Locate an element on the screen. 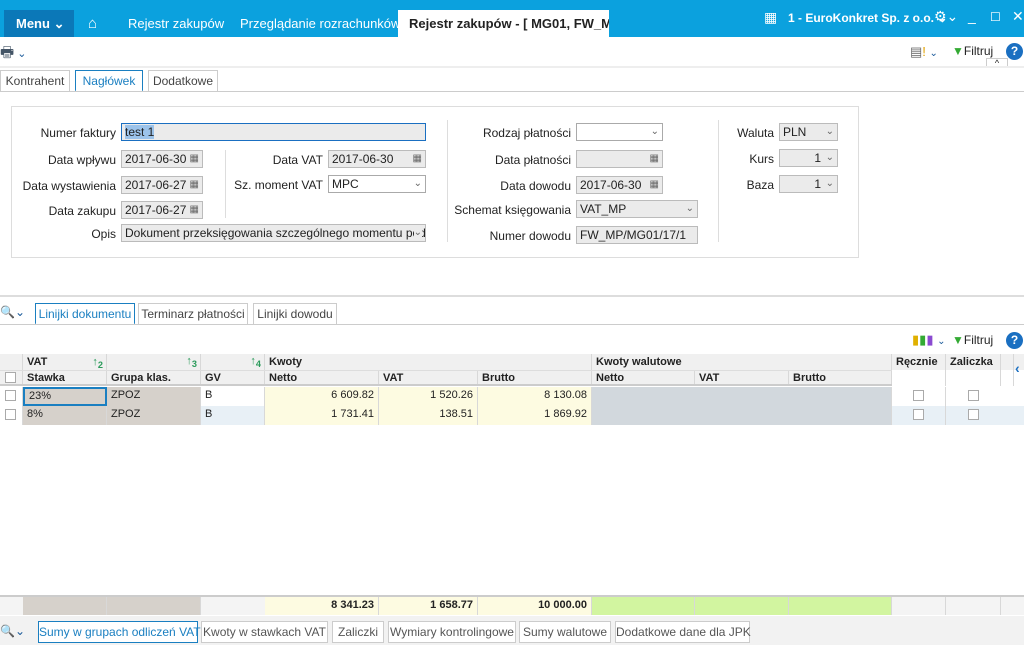 The image size is (1024, 645). table-row: 8% ZPOZ B 1 731.41 138.51 1 869.92 is located at coordinates (512, 415).